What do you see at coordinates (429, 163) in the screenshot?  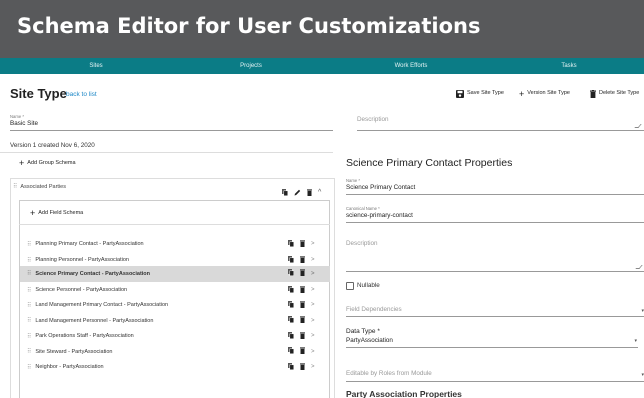 I see `properties-title: Science Primary Contact Properties` at bounding box center [429, 163].